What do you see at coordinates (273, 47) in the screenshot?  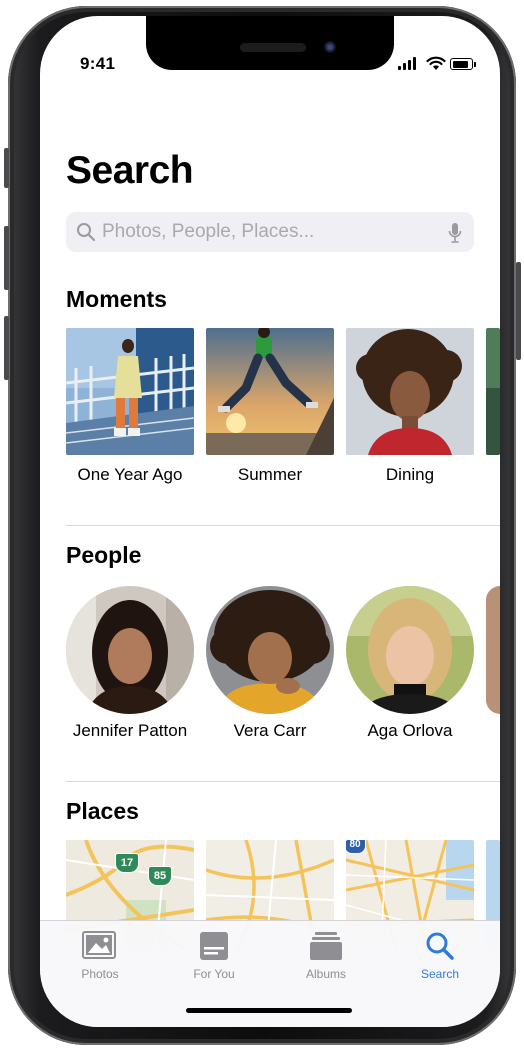 I see `speaker` at bounding box center [273, 47].